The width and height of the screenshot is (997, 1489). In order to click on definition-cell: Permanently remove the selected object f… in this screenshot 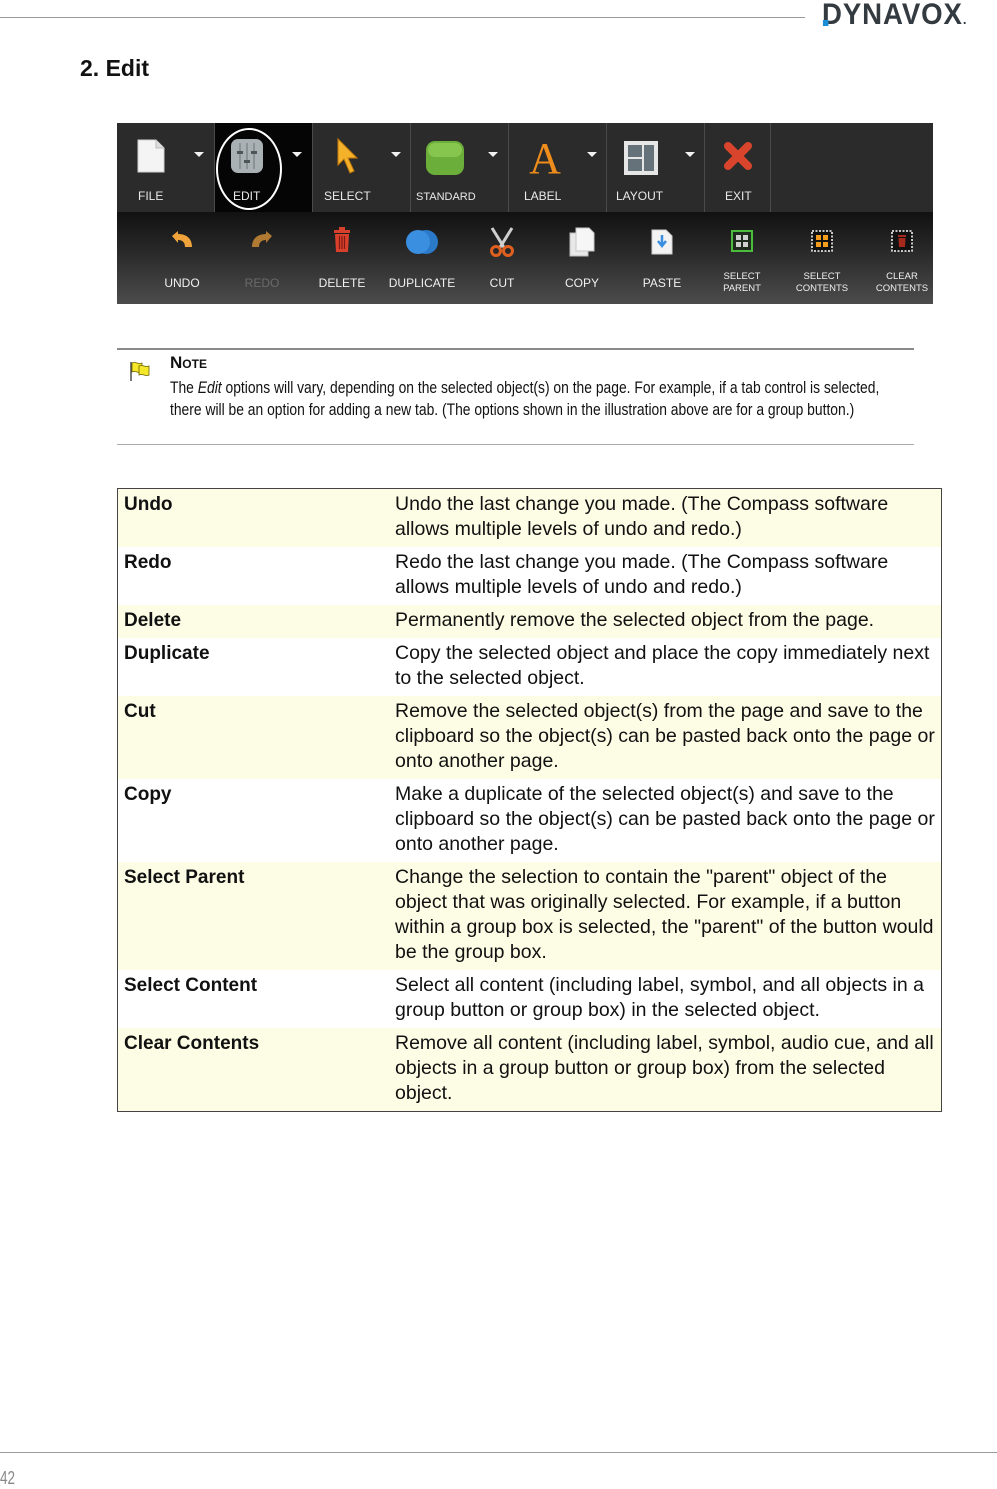, I will do `click(635, 620)`.